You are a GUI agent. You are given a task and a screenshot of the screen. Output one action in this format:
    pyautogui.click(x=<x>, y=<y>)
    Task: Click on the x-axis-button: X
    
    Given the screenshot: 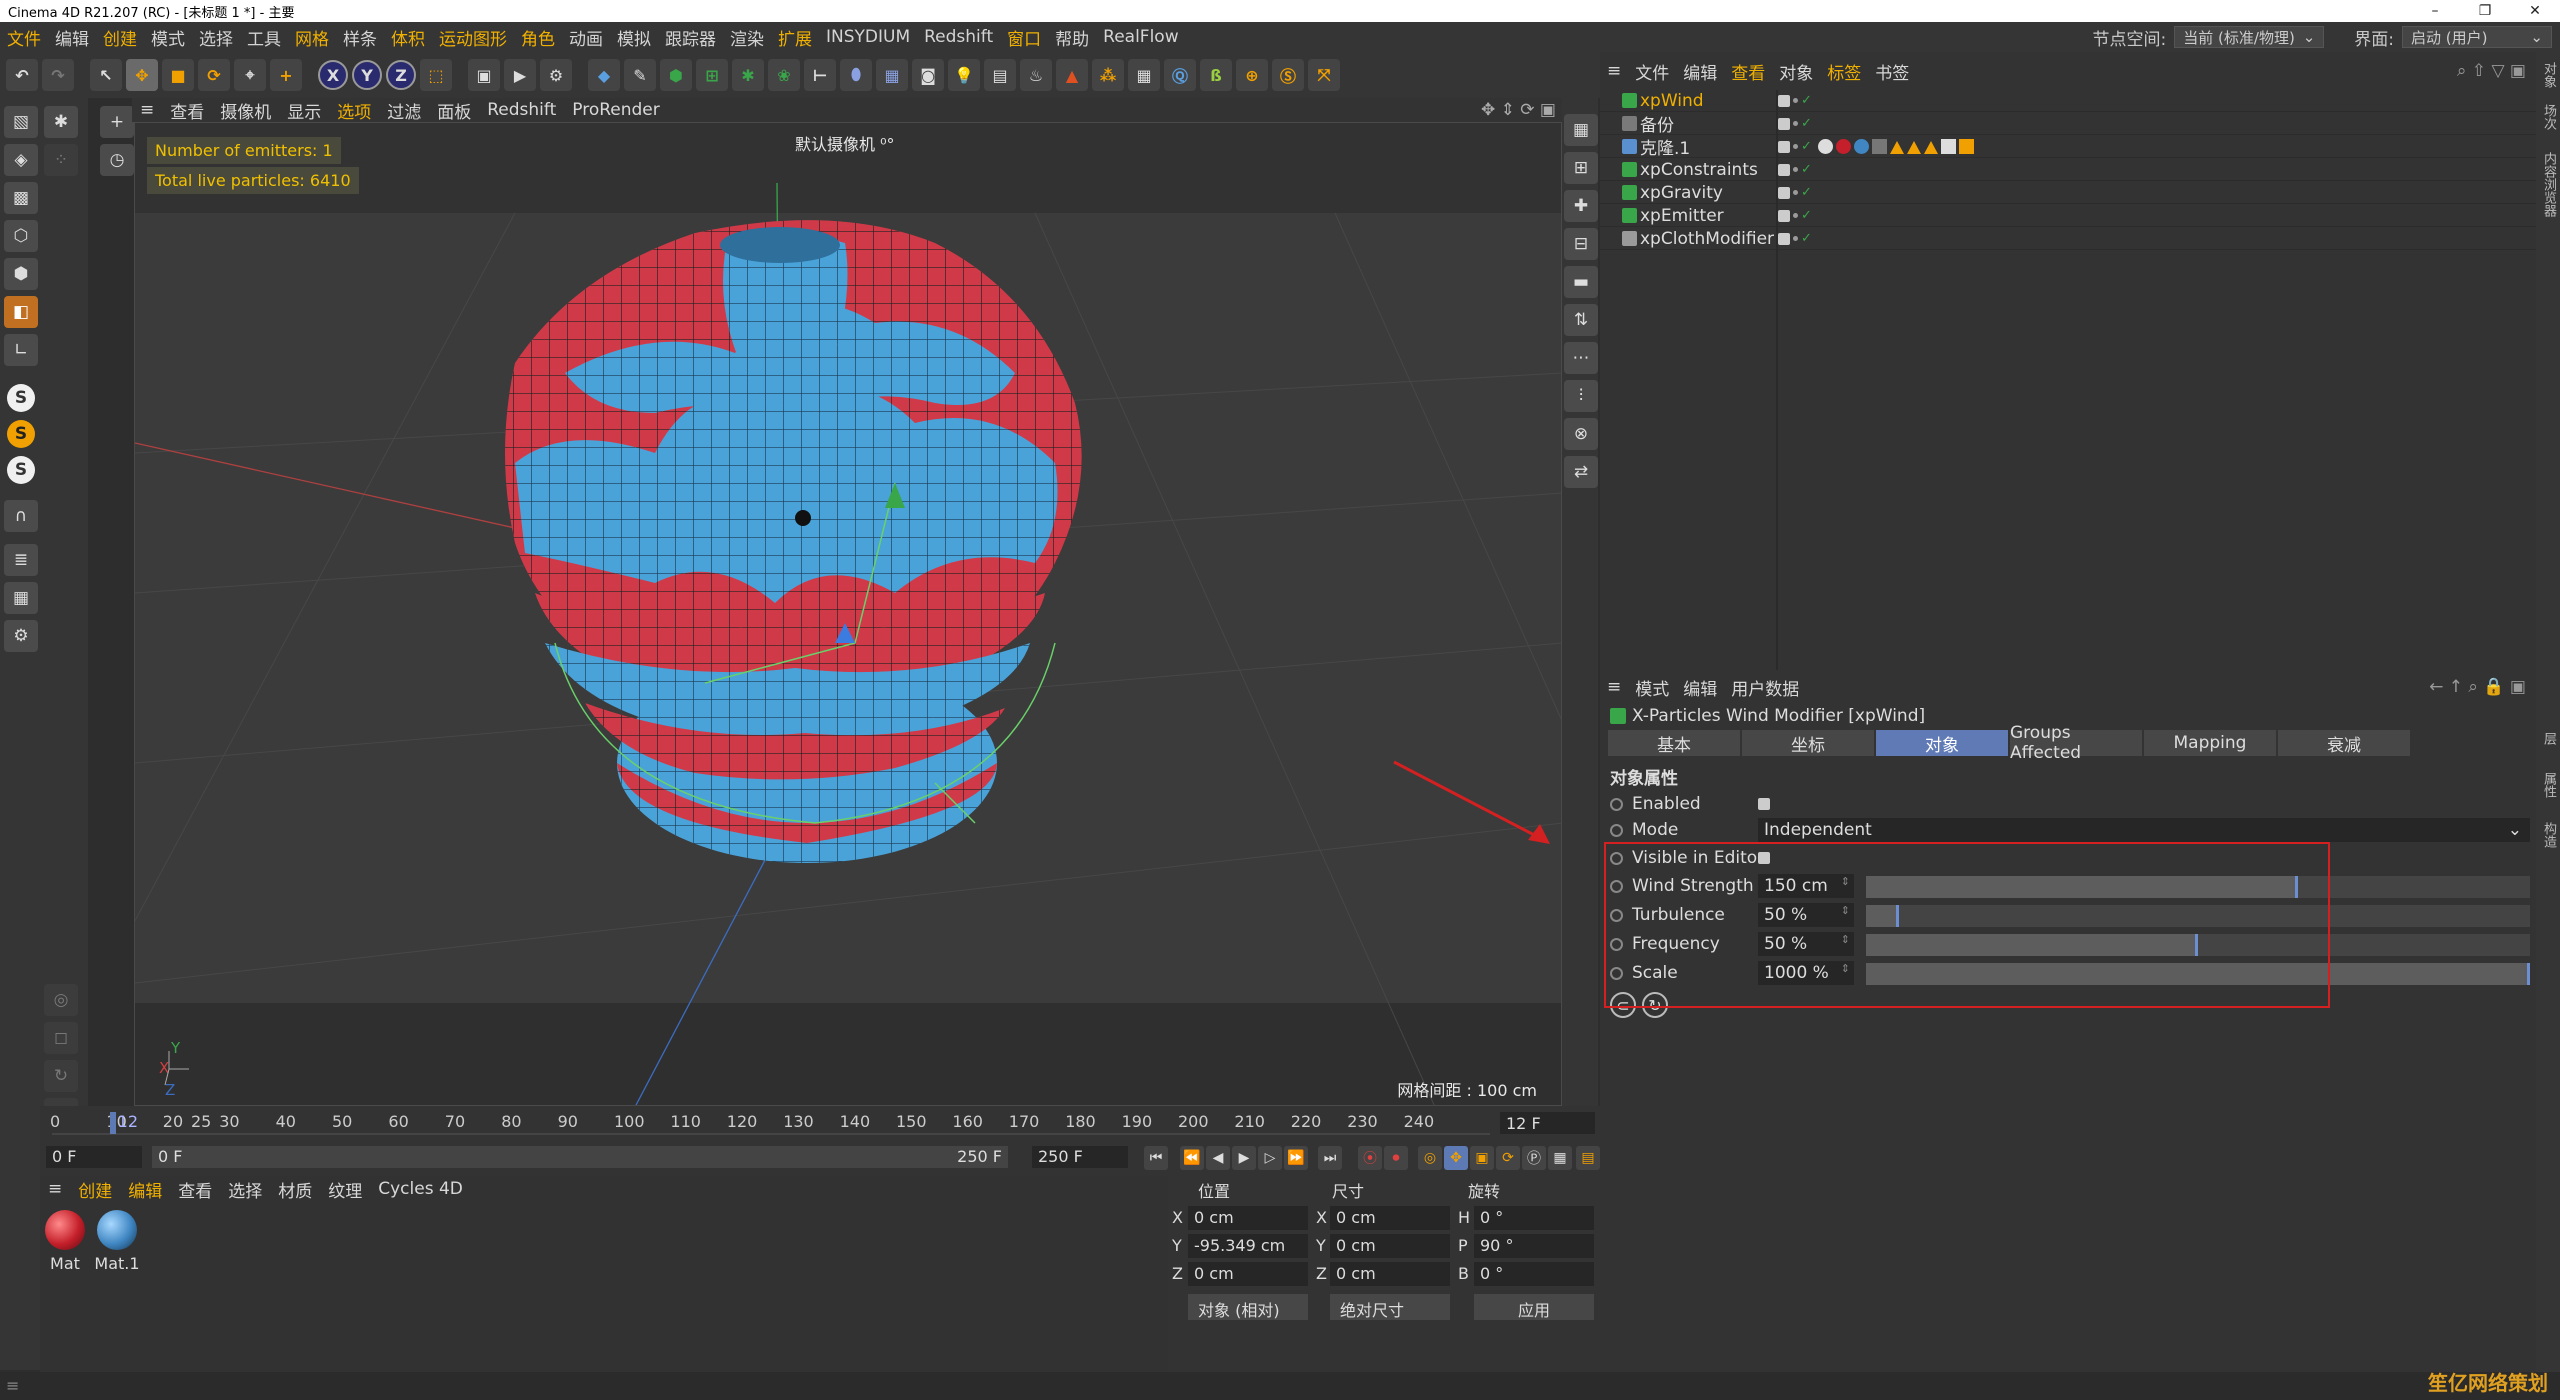 What is the action you would take?
    pyautogui.click(x=333, y=75)
    